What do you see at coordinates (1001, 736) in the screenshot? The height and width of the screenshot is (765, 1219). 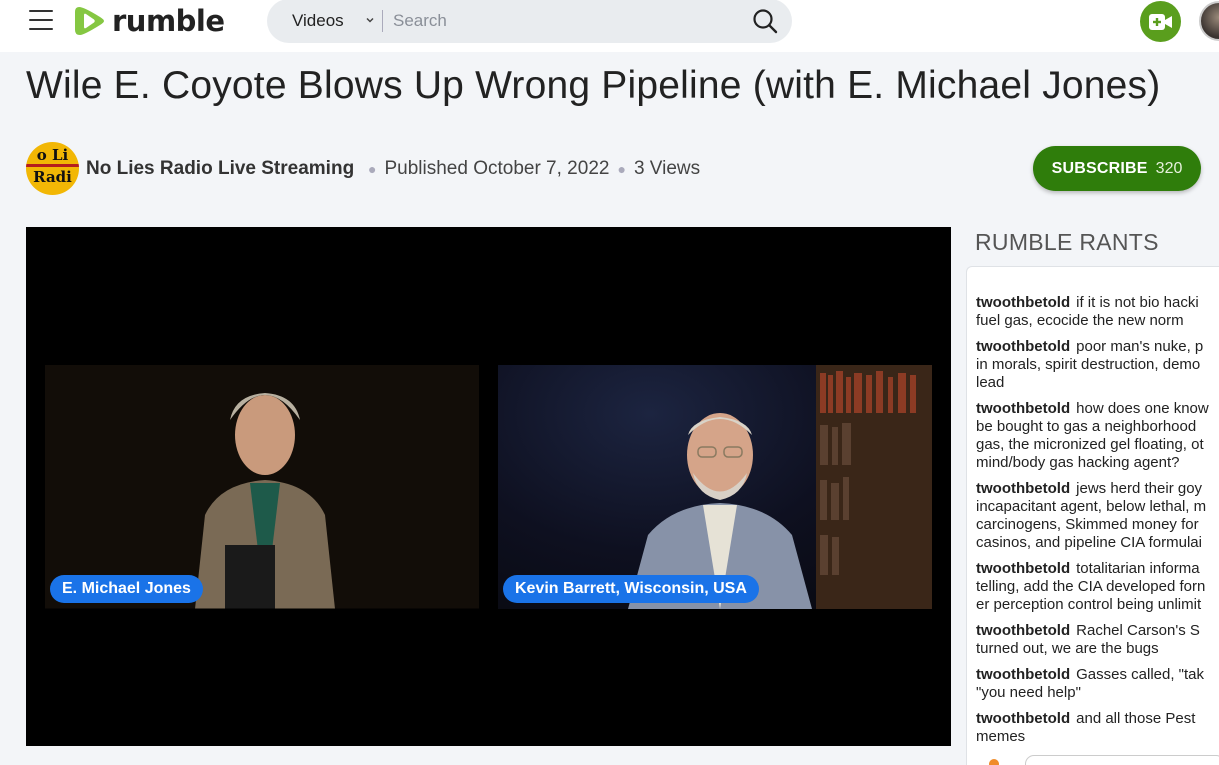 I see `rant-text: memes` at bounding box center [1001, 736].